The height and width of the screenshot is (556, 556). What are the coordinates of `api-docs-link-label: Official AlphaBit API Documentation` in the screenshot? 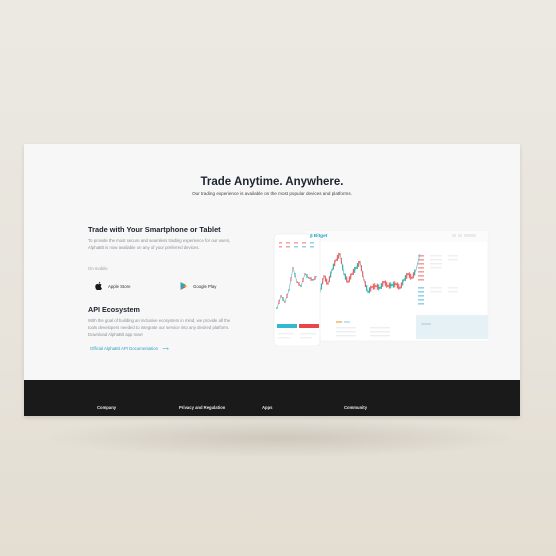 It's located at (124, 348).